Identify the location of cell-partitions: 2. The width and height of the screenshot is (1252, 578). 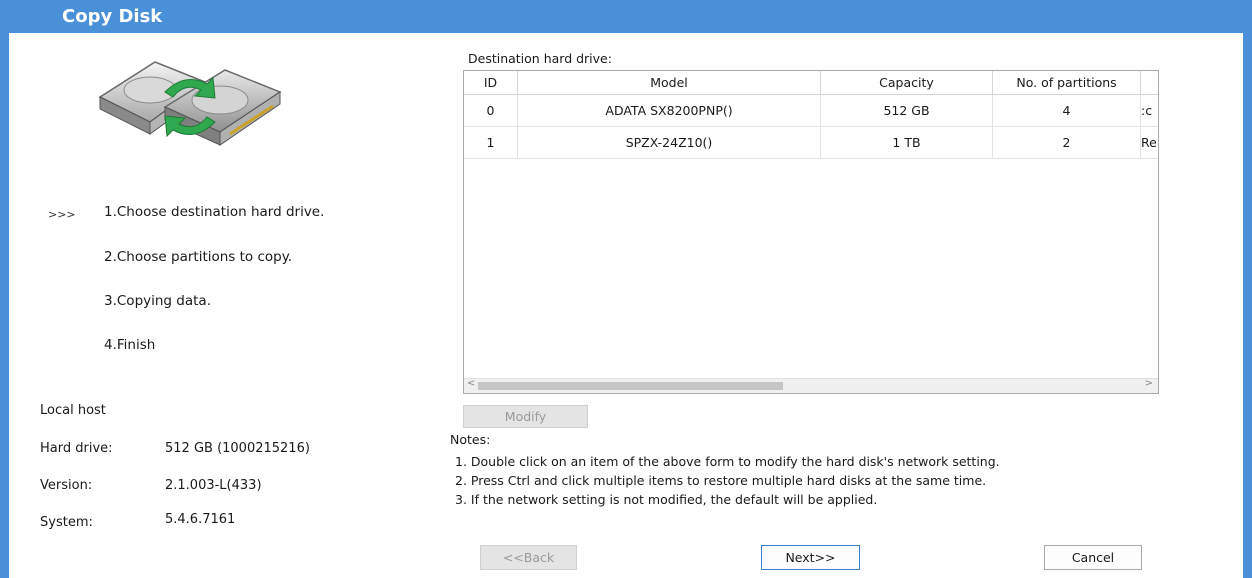
(1067, 142).